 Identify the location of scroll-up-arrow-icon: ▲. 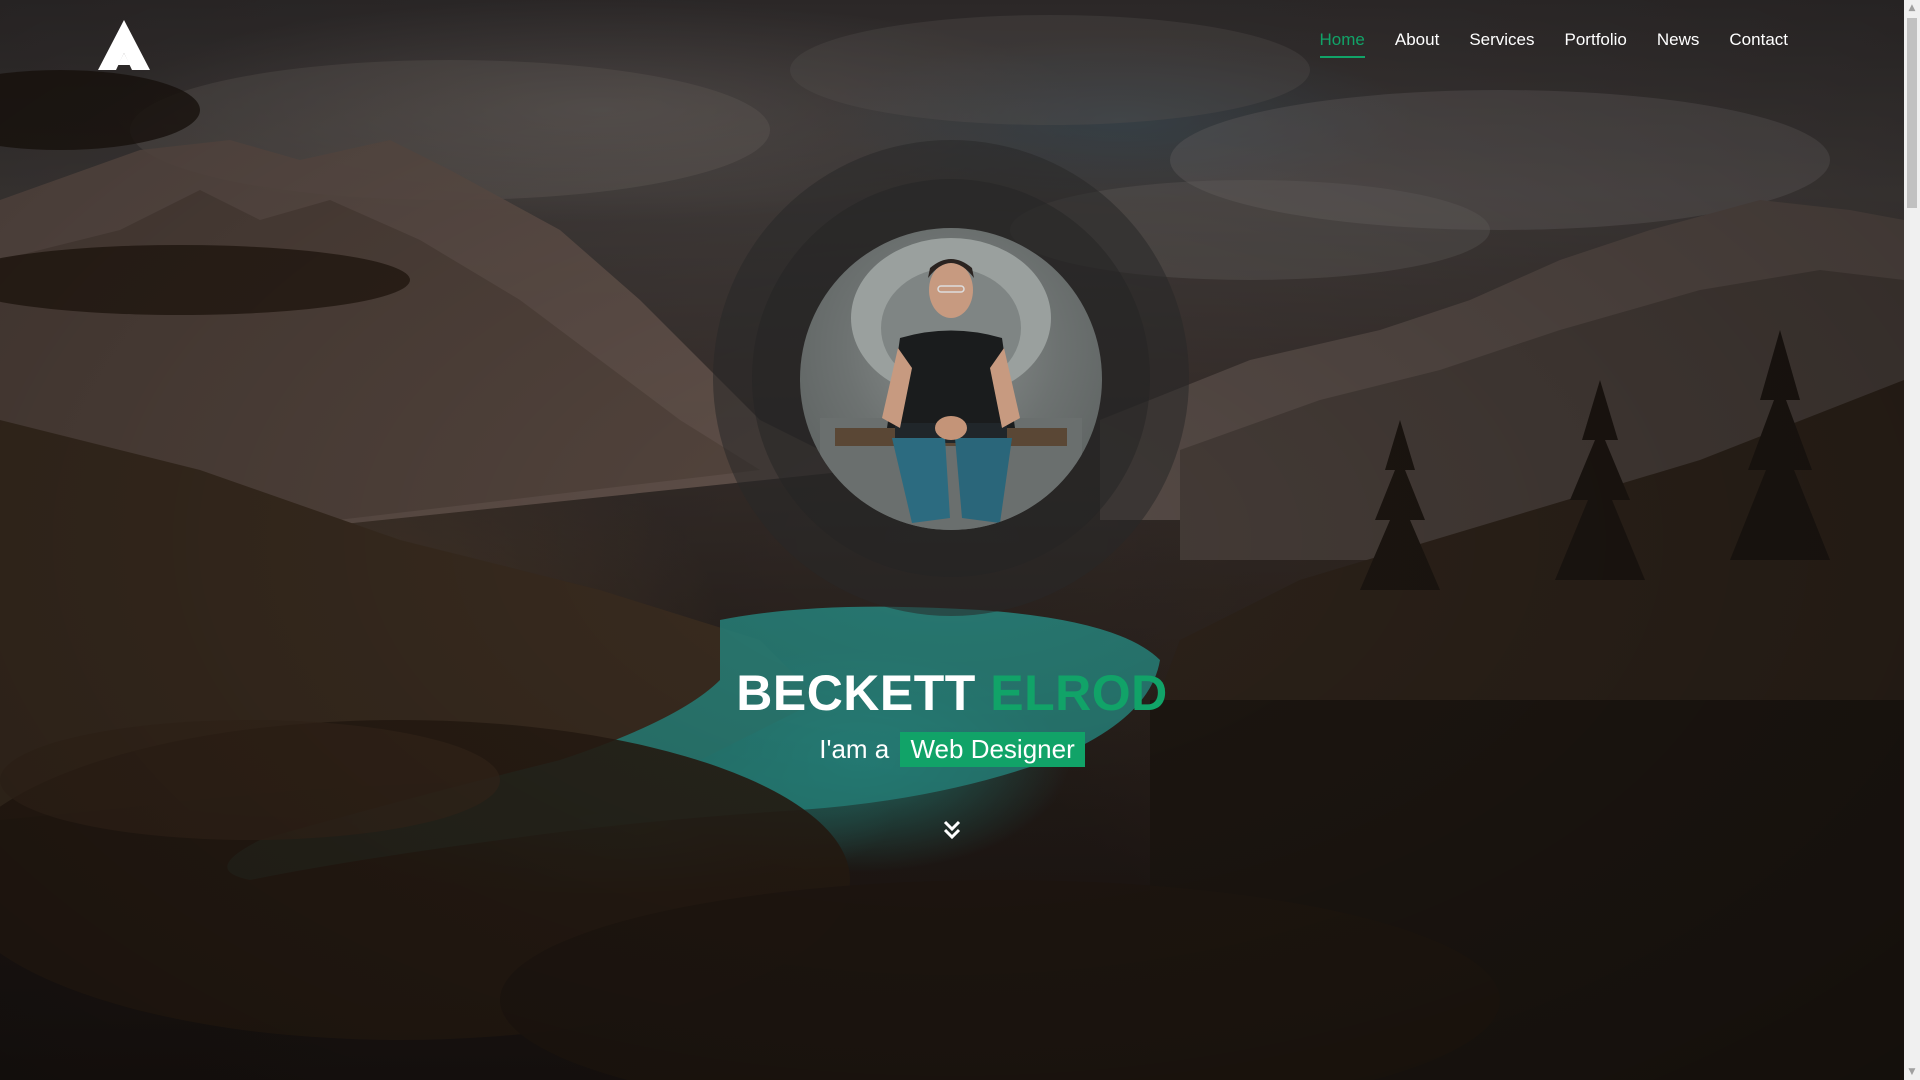
(1912, 8).